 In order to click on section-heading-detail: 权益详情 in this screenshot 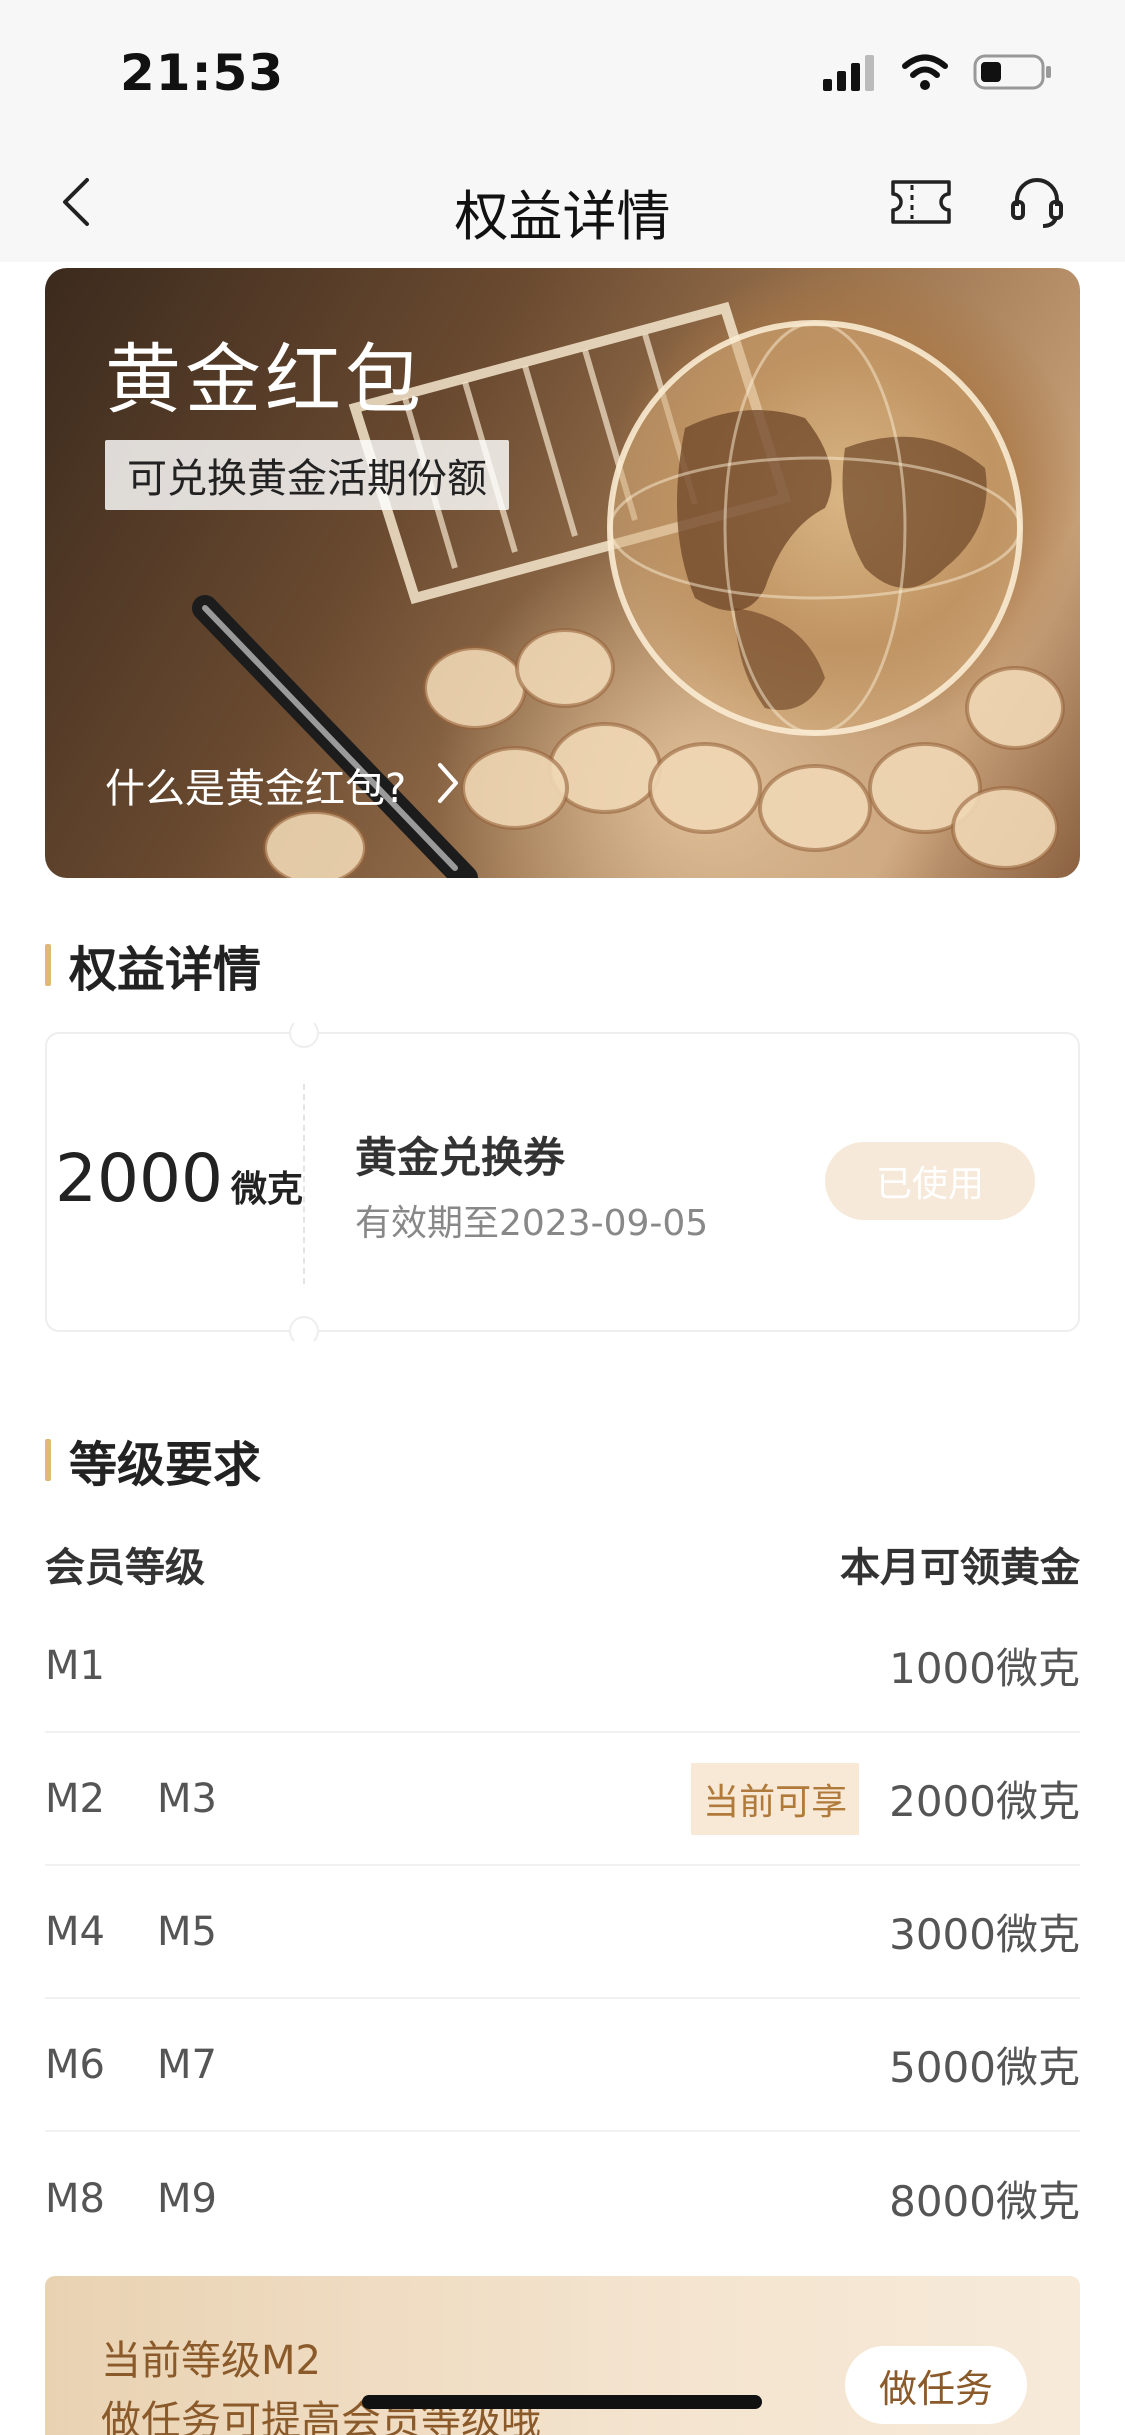, I will do `click(153, 965)`.